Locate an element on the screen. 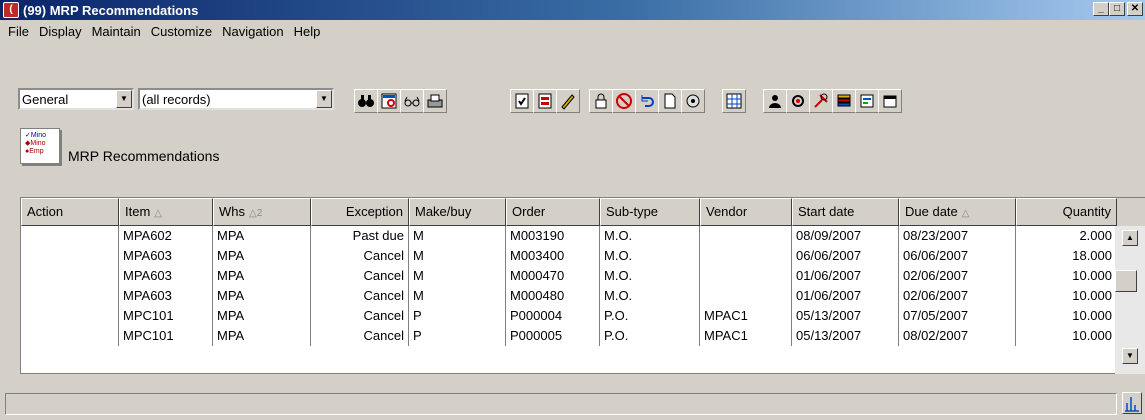  detail-icon is located at coordinates (693, 101).